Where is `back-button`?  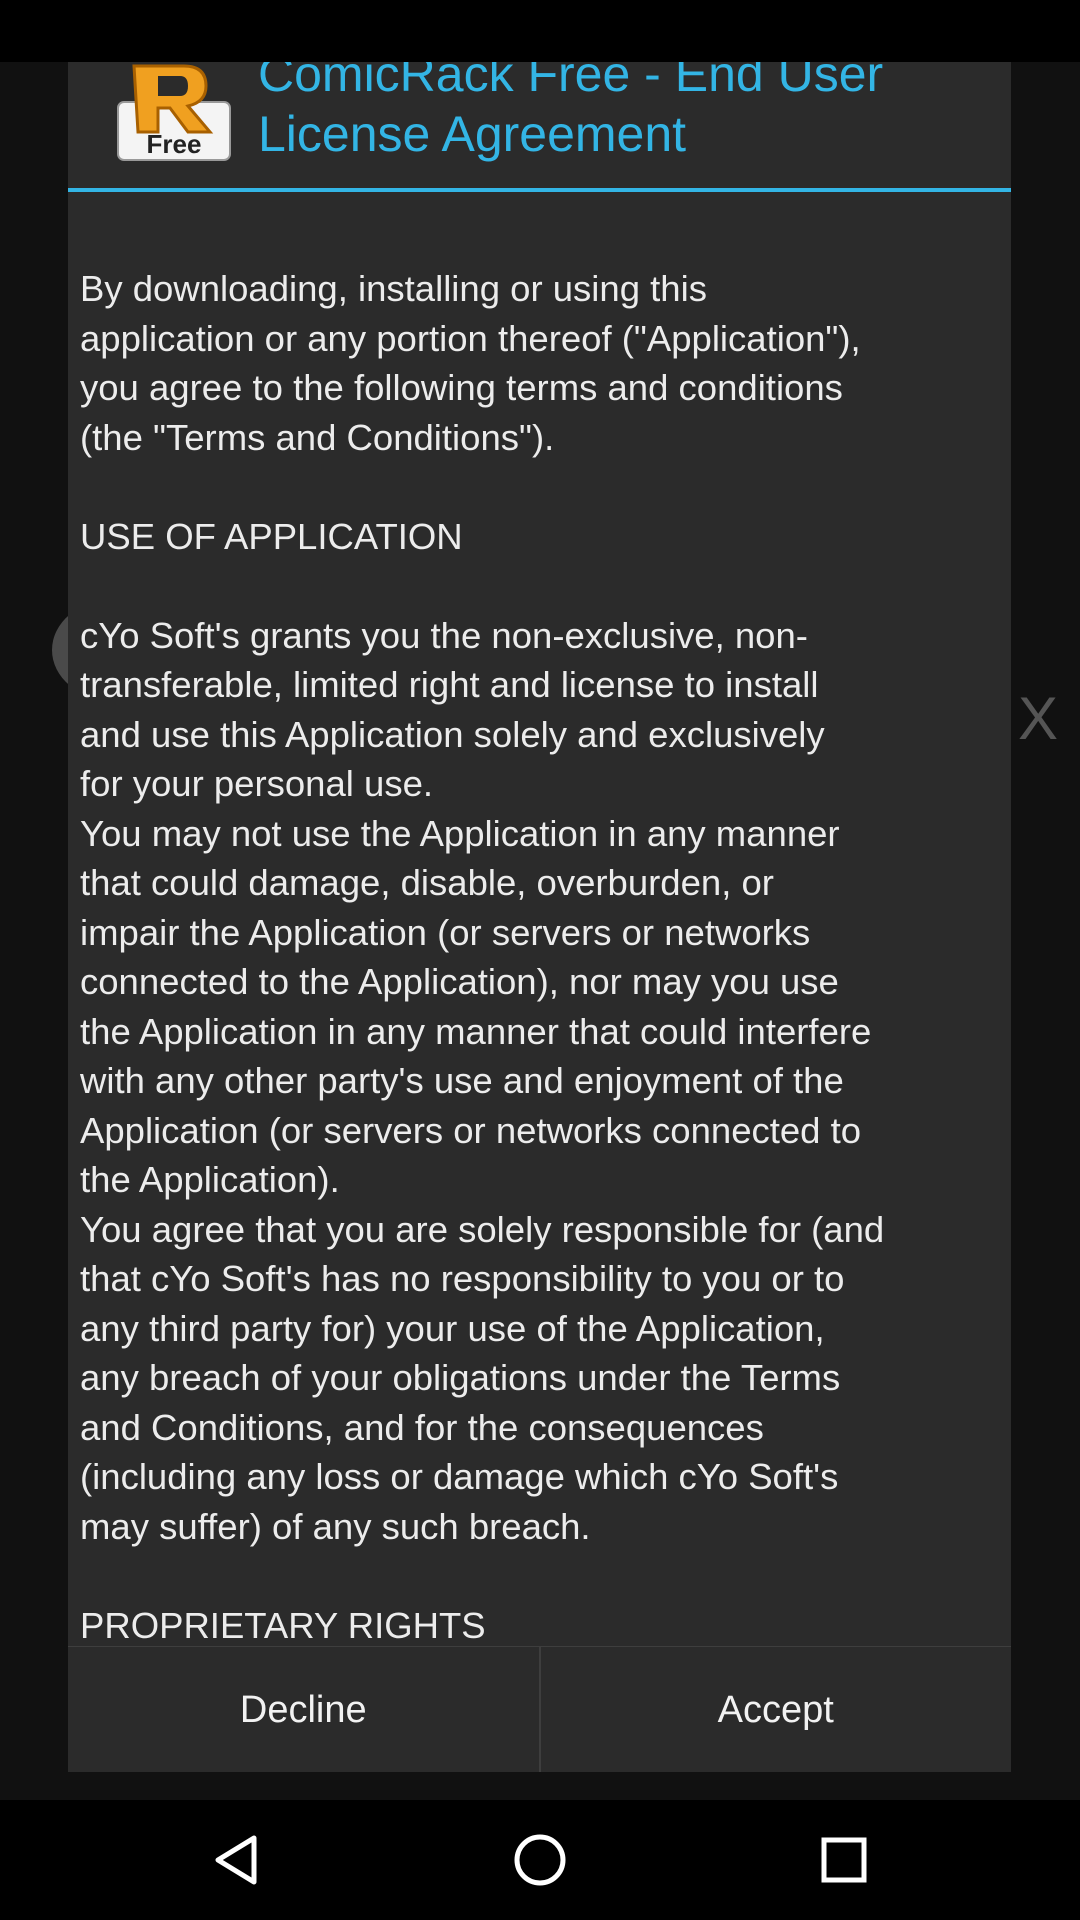 back-button is located at coordinates (236, 1860).